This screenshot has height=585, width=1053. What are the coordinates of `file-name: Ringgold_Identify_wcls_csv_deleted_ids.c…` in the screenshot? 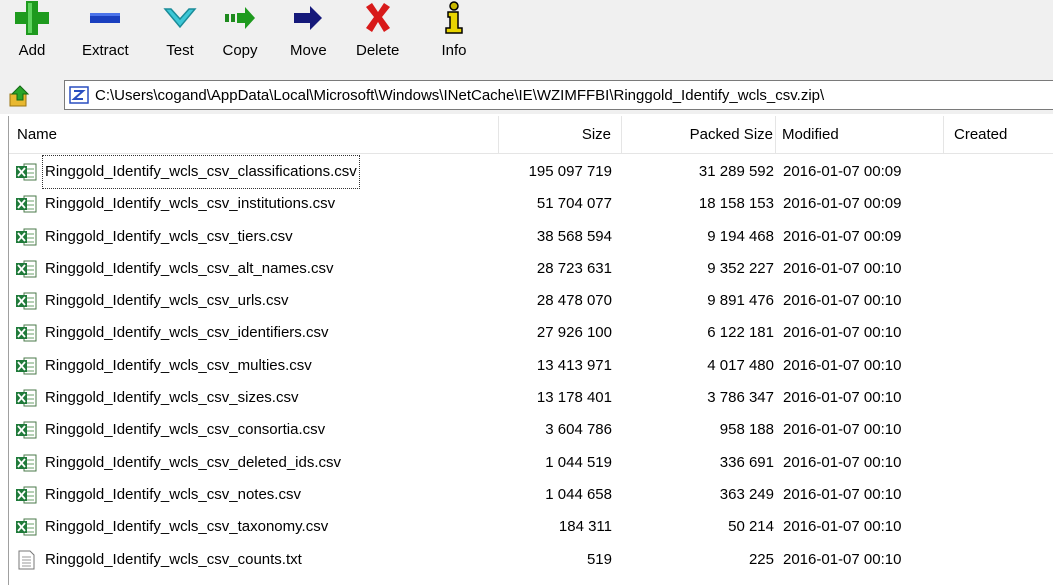 It's located at (193, 462).